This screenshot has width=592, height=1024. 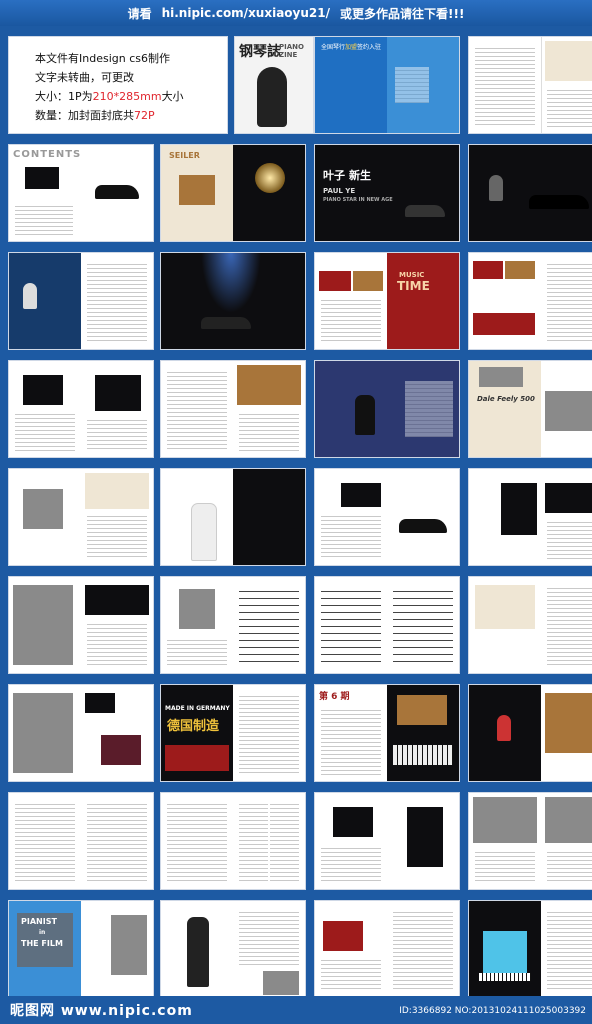 What do you see at coordinates (387, 949) in the screenshot?
I see `spread-r9c3` at bounding box center [387, 949].